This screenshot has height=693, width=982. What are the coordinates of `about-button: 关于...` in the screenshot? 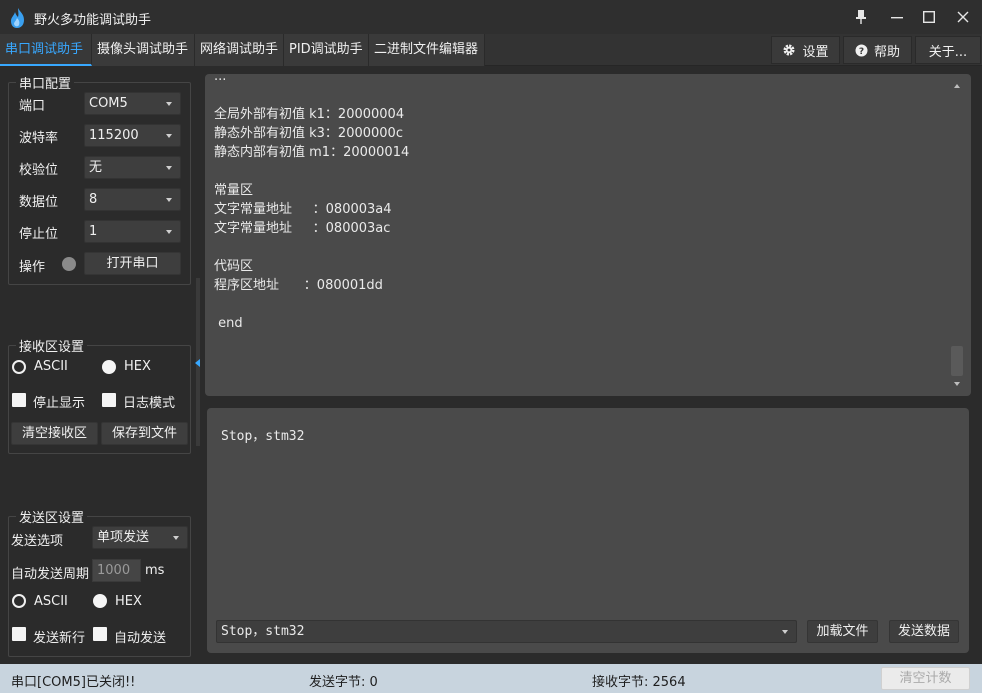 It's located at (948, 50).